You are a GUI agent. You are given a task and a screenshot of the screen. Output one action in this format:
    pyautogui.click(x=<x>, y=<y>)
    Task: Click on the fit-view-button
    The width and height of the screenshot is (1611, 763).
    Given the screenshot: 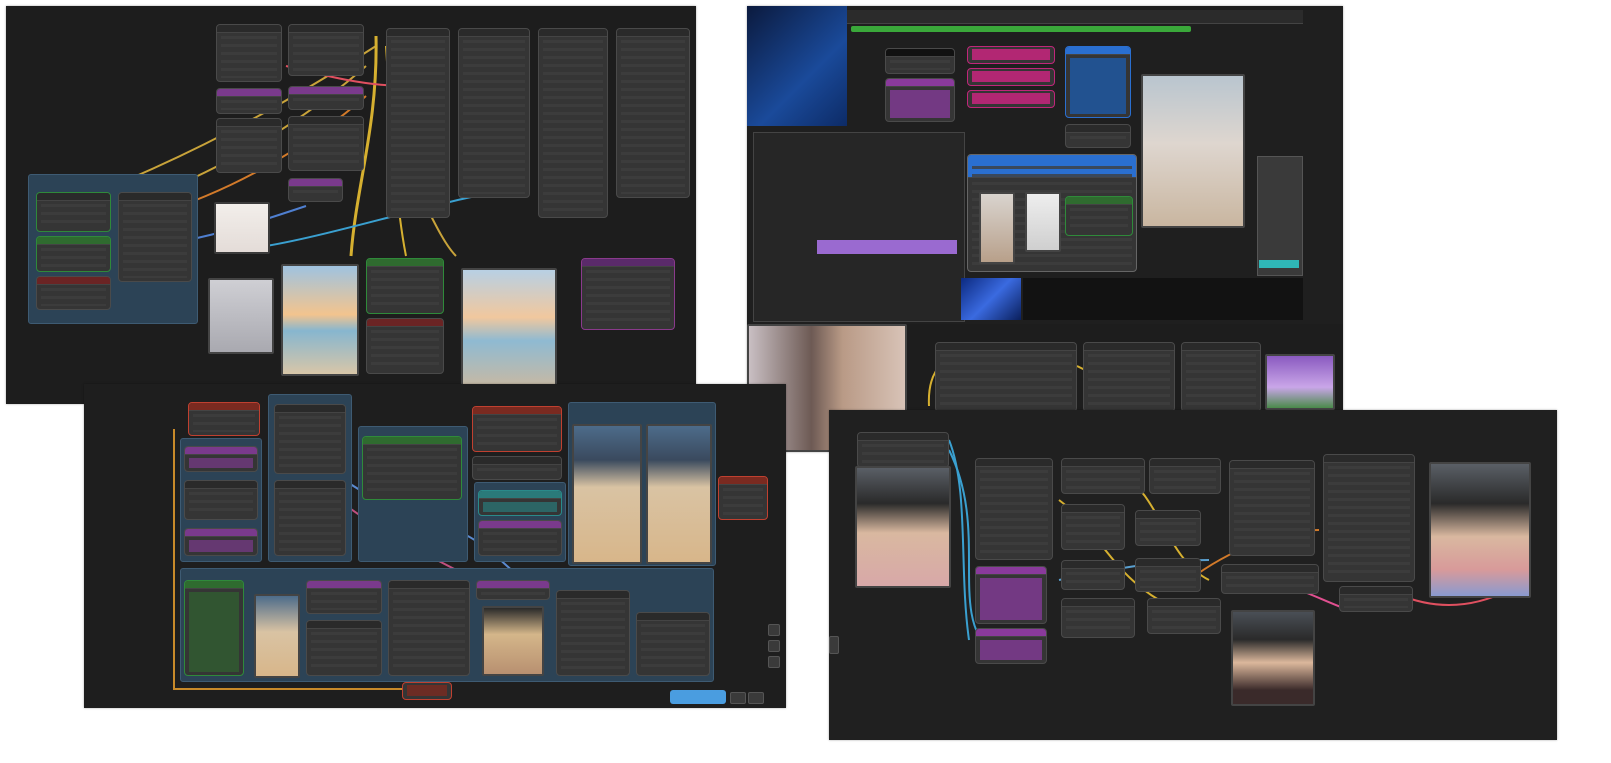 What is the action you would take?
    pyautogui.click(x=774, y=662)
    